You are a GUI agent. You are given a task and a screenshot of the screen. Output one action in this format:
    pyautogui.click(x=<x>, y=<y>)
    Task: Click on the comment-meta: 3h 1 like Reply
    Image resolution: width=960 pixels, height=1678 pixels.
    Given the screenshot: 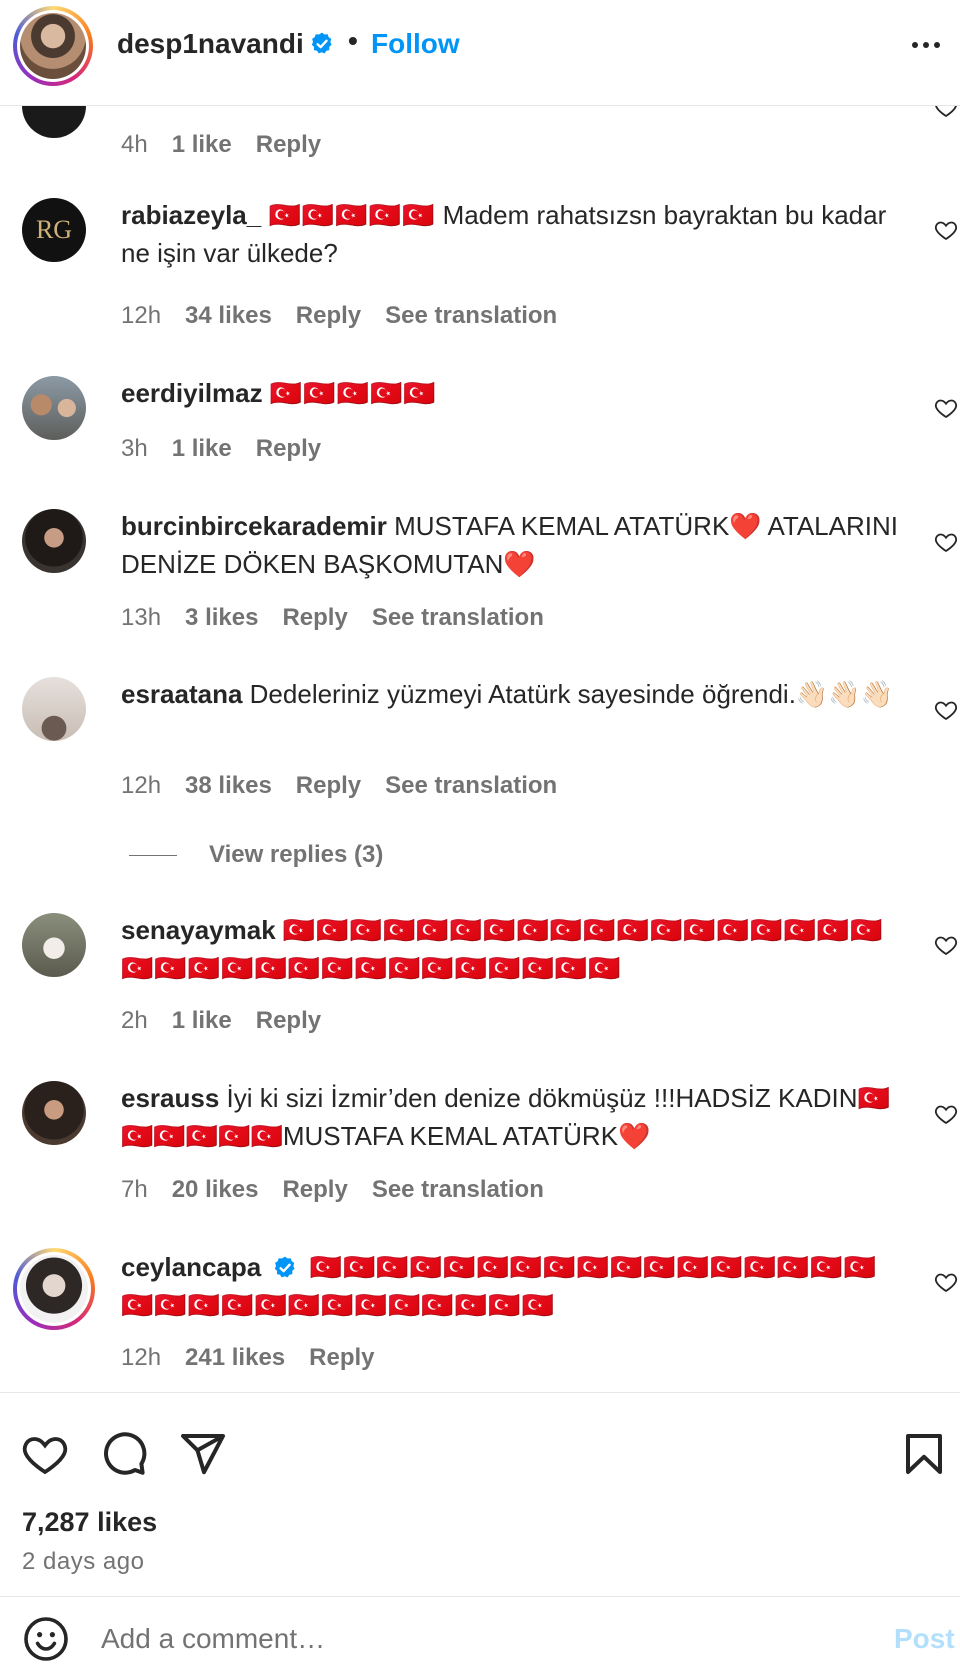 What is the action you would take?
    pyautogui.click(x=221, y=449)
    